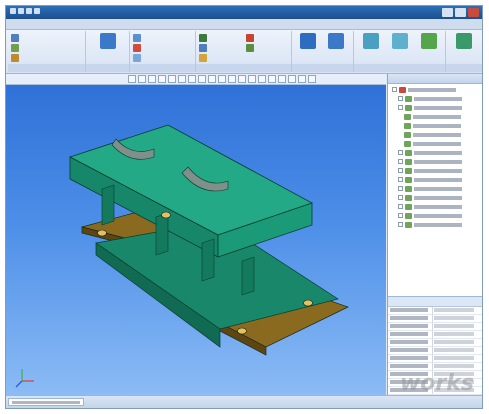 The height and width of the screenshot is (414, 489). I want to click on properties-header, so click(435, 302).